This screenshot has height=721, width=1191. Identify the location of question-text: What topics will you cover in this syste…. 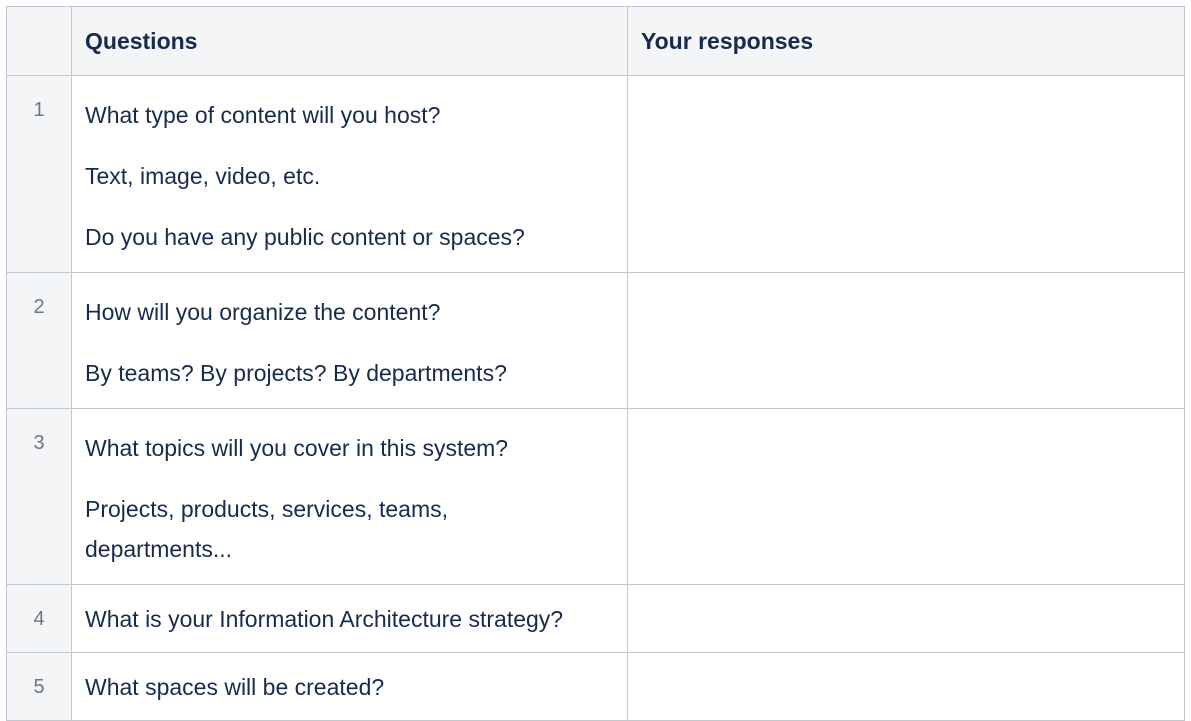
(297, 448).